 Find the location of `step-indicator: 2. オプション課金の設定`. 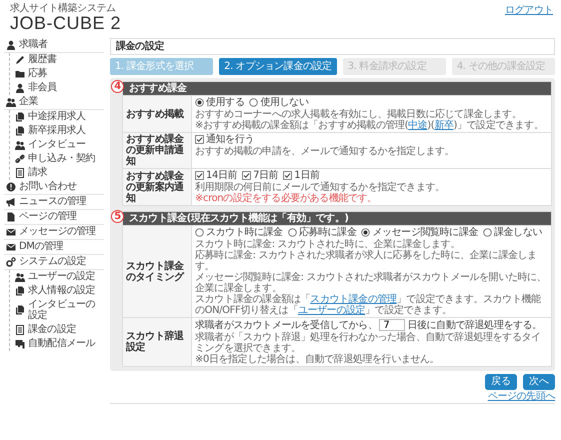

step-indicator: 2. オプション課金の設定 is located at coordinates (278, 66).